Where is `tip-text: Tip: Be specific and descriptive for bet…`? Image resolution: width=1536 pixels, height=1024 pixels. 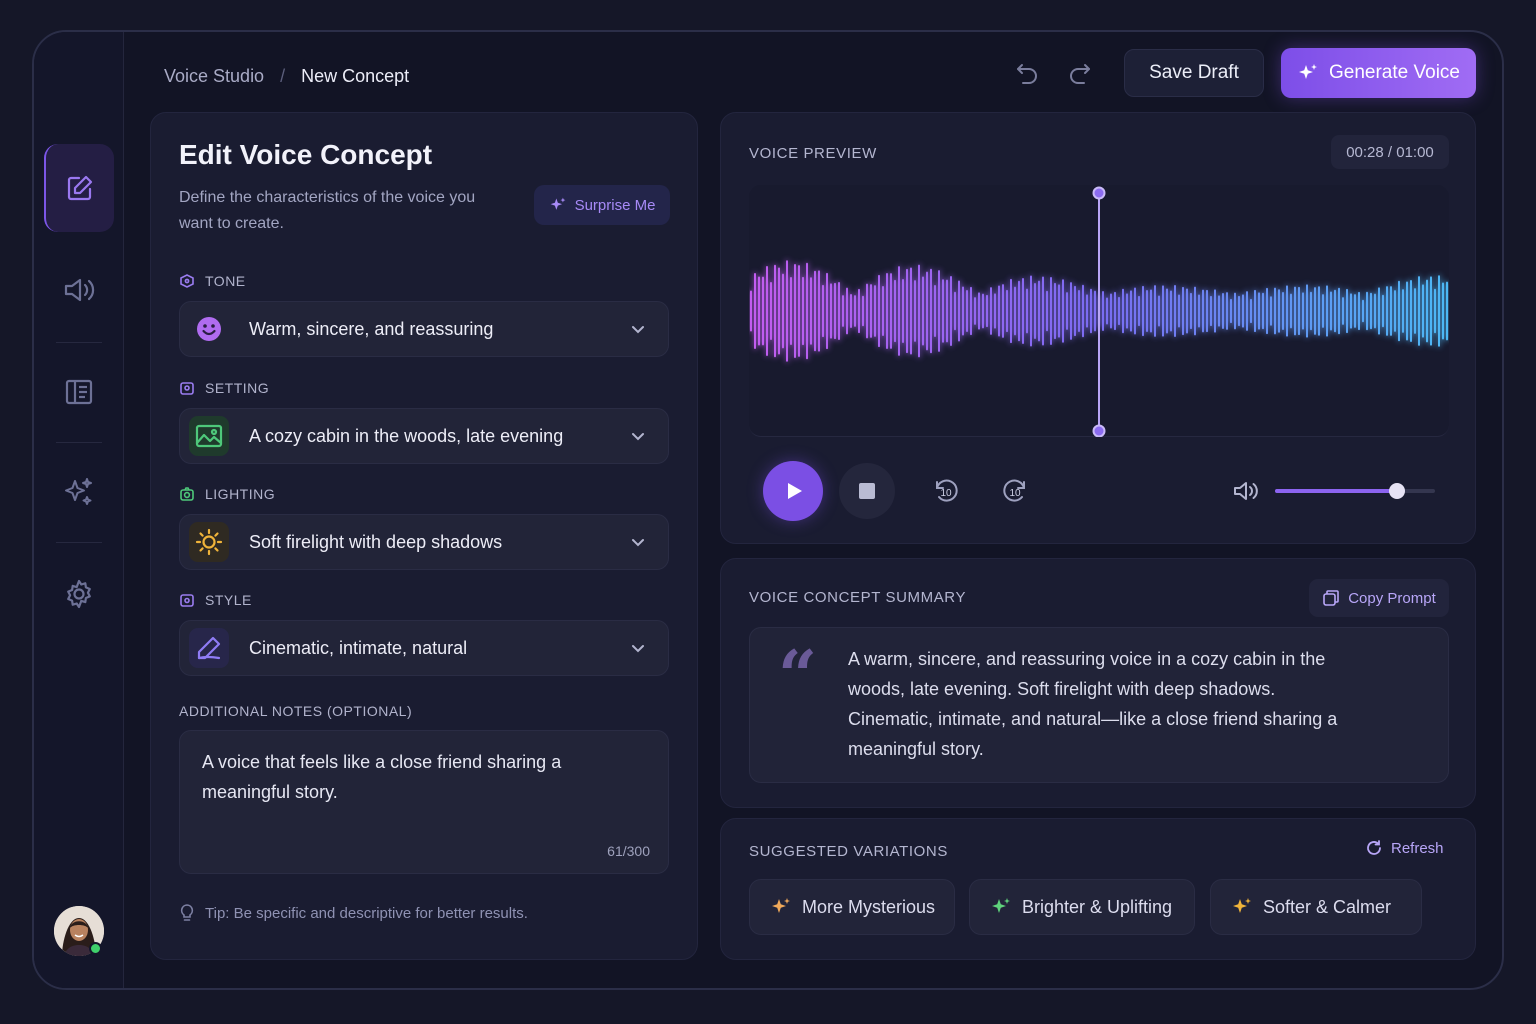 tip-text: Tip: Be specific and descriptive for bet… is located at coordinates (366, 913).